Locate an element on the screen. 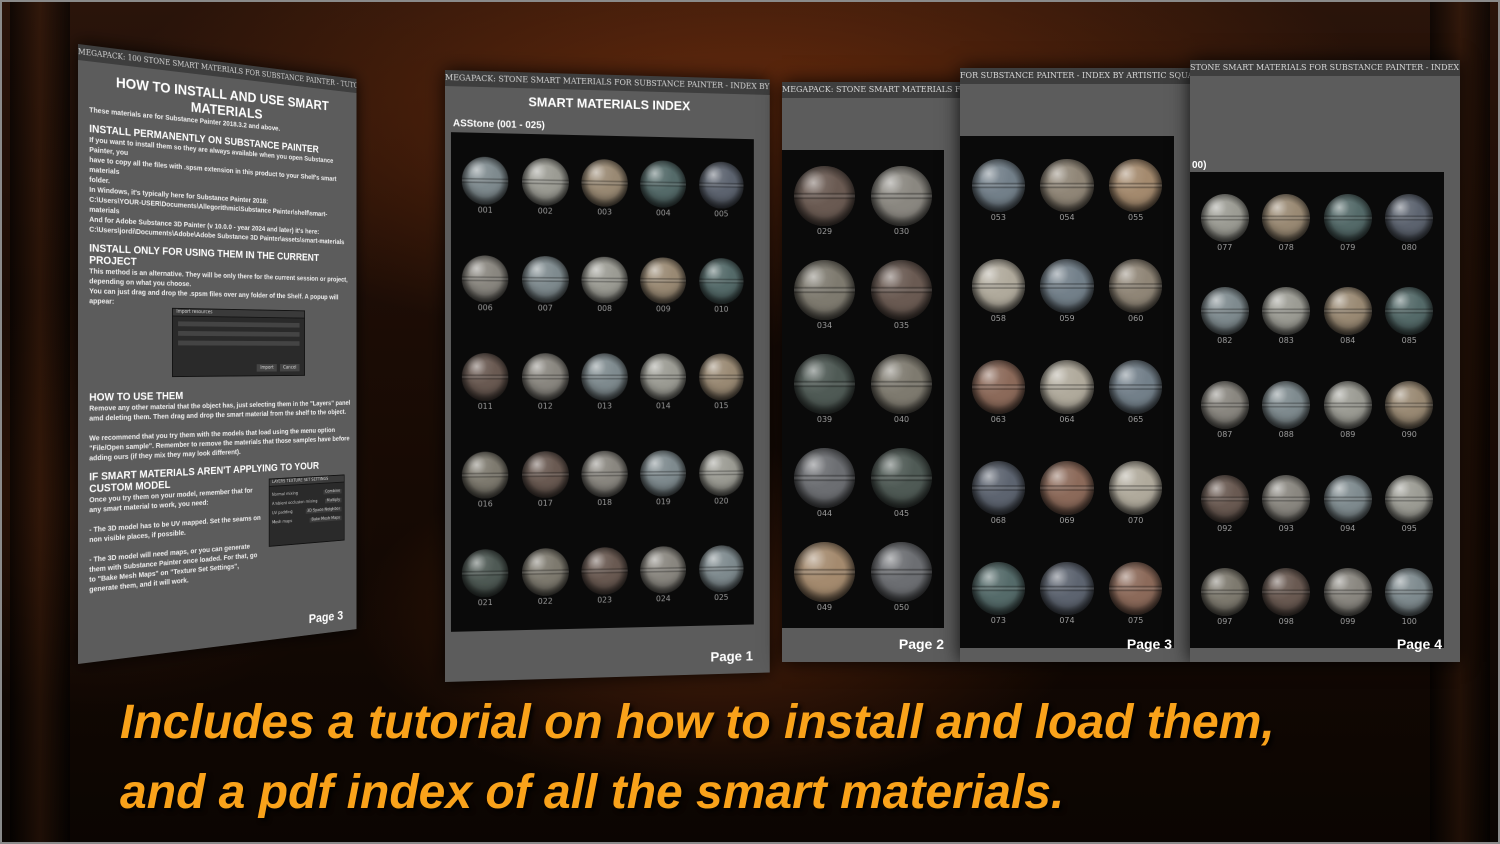 This screenshot has width=1500, height=844. material-swatch: 004 is located at coordinates (663, 188).